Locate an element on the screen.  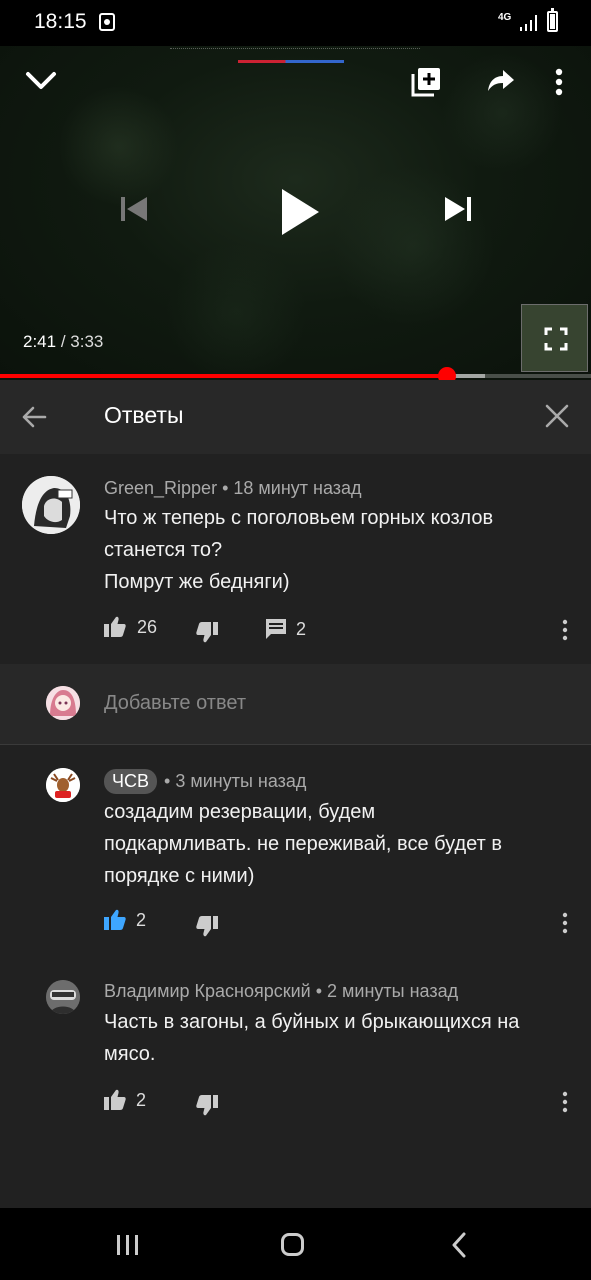
comment-time: 2 минуты назад is located at coordinates (393, 991).